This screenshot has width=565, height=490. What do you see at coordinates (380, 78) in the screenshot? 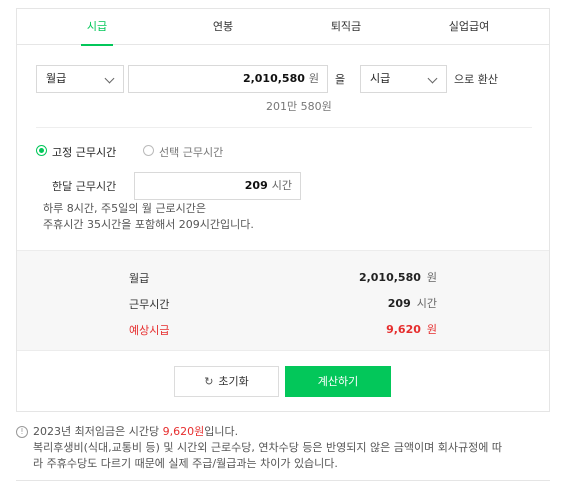
I see `to-unit-value: 시급` at bounding box center [380, 78].